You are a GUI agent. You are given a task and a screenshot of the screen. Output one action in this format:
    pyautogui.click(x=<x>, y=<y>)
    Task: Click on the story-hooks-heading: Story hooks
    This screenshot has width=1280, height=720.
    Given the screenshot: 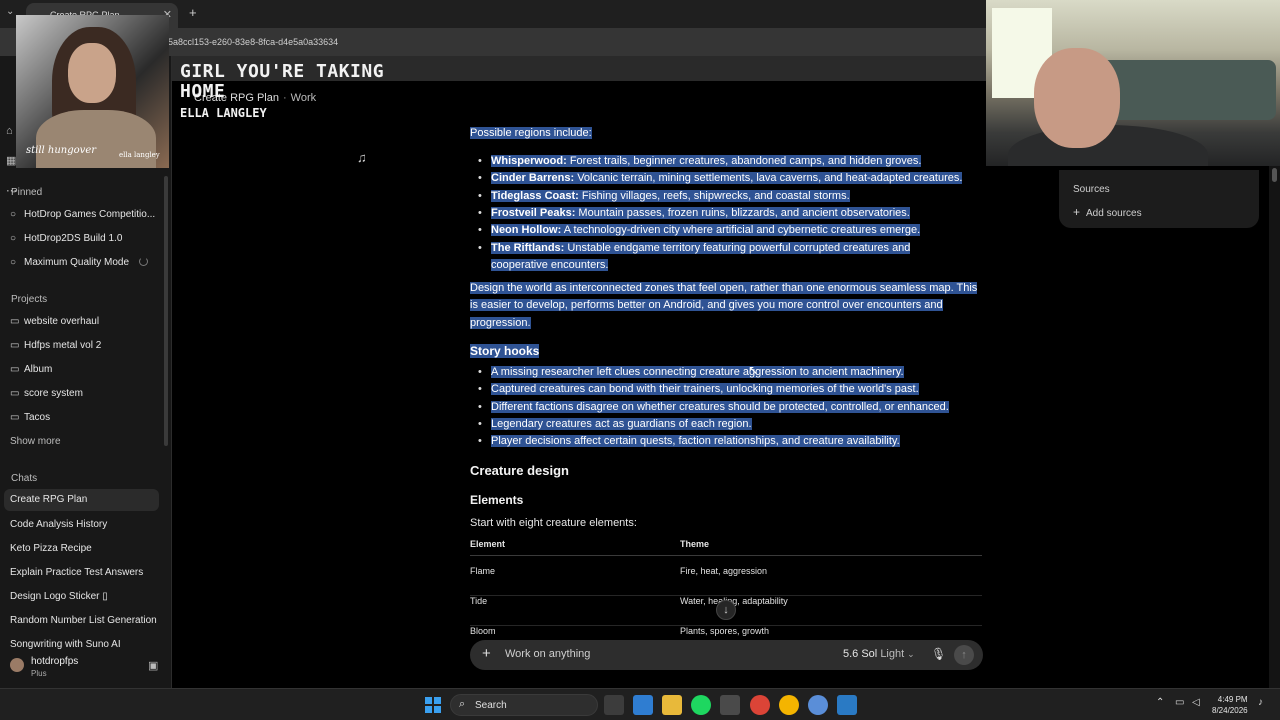 What is the action you would take?
    pyautogui.click(x=505, y=351)
    